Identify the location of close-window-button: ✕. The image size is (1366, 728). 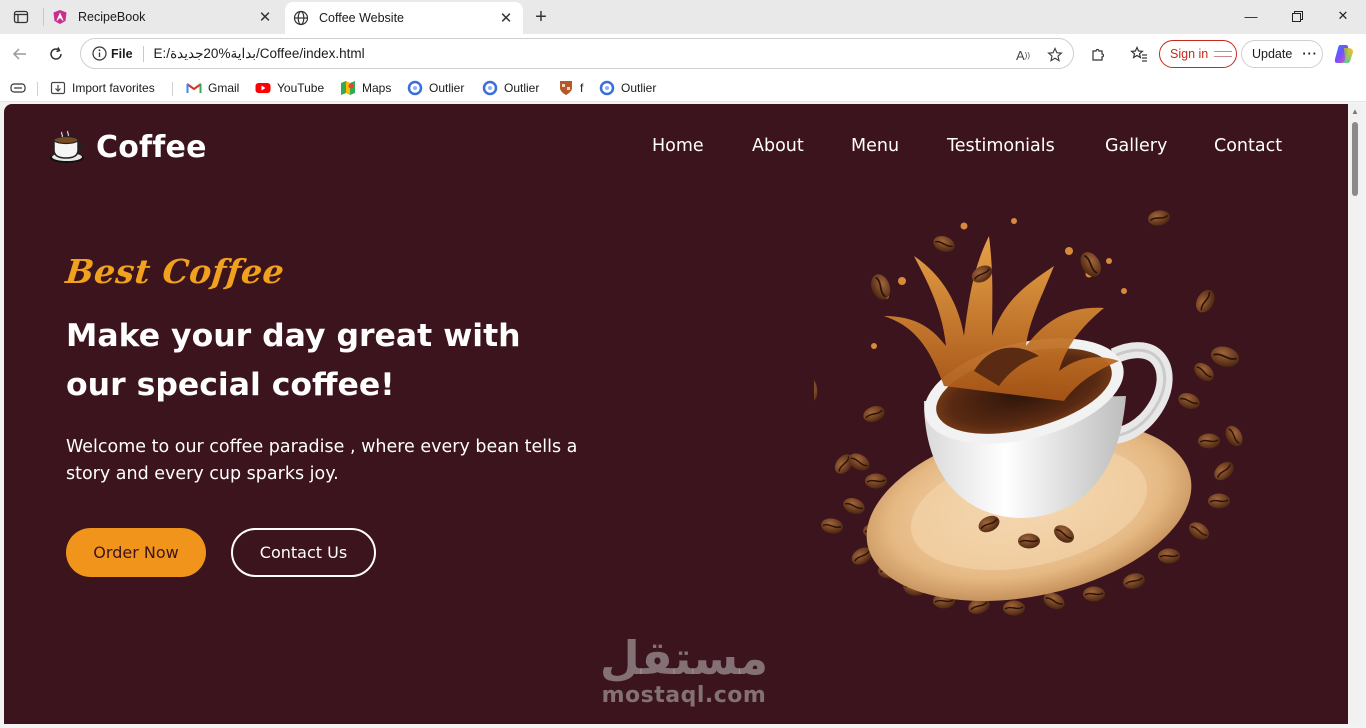
(1343, 16).